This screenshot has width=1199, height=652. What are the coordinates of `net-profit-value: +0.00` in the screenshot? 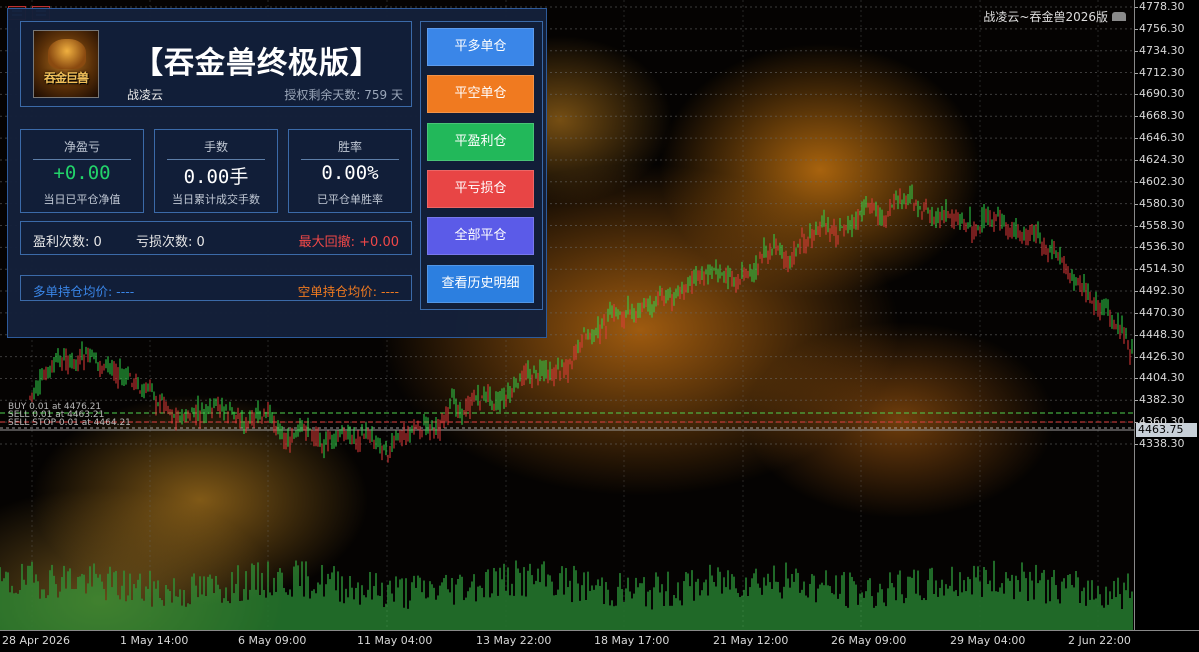 It's located at (82, 173).